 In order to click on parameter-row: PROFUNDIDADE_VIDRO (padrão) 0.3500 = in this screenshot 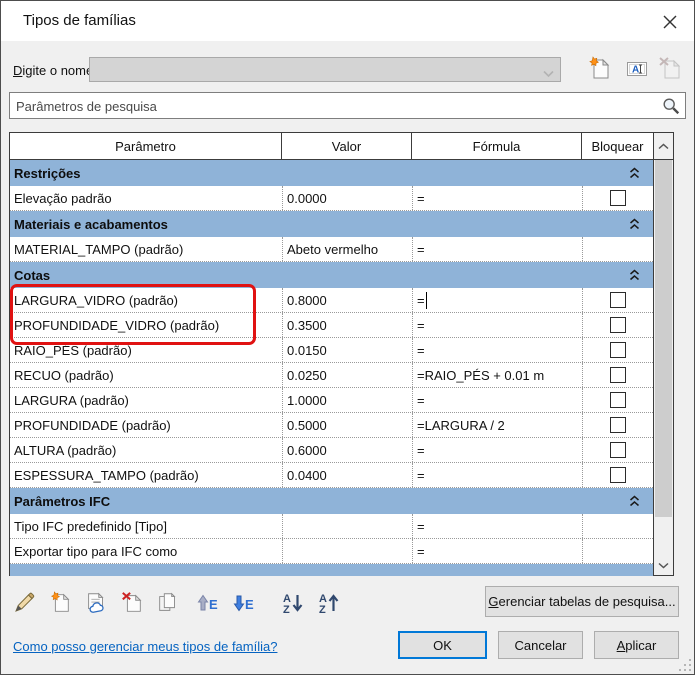, I will do `click(331, 325)`.